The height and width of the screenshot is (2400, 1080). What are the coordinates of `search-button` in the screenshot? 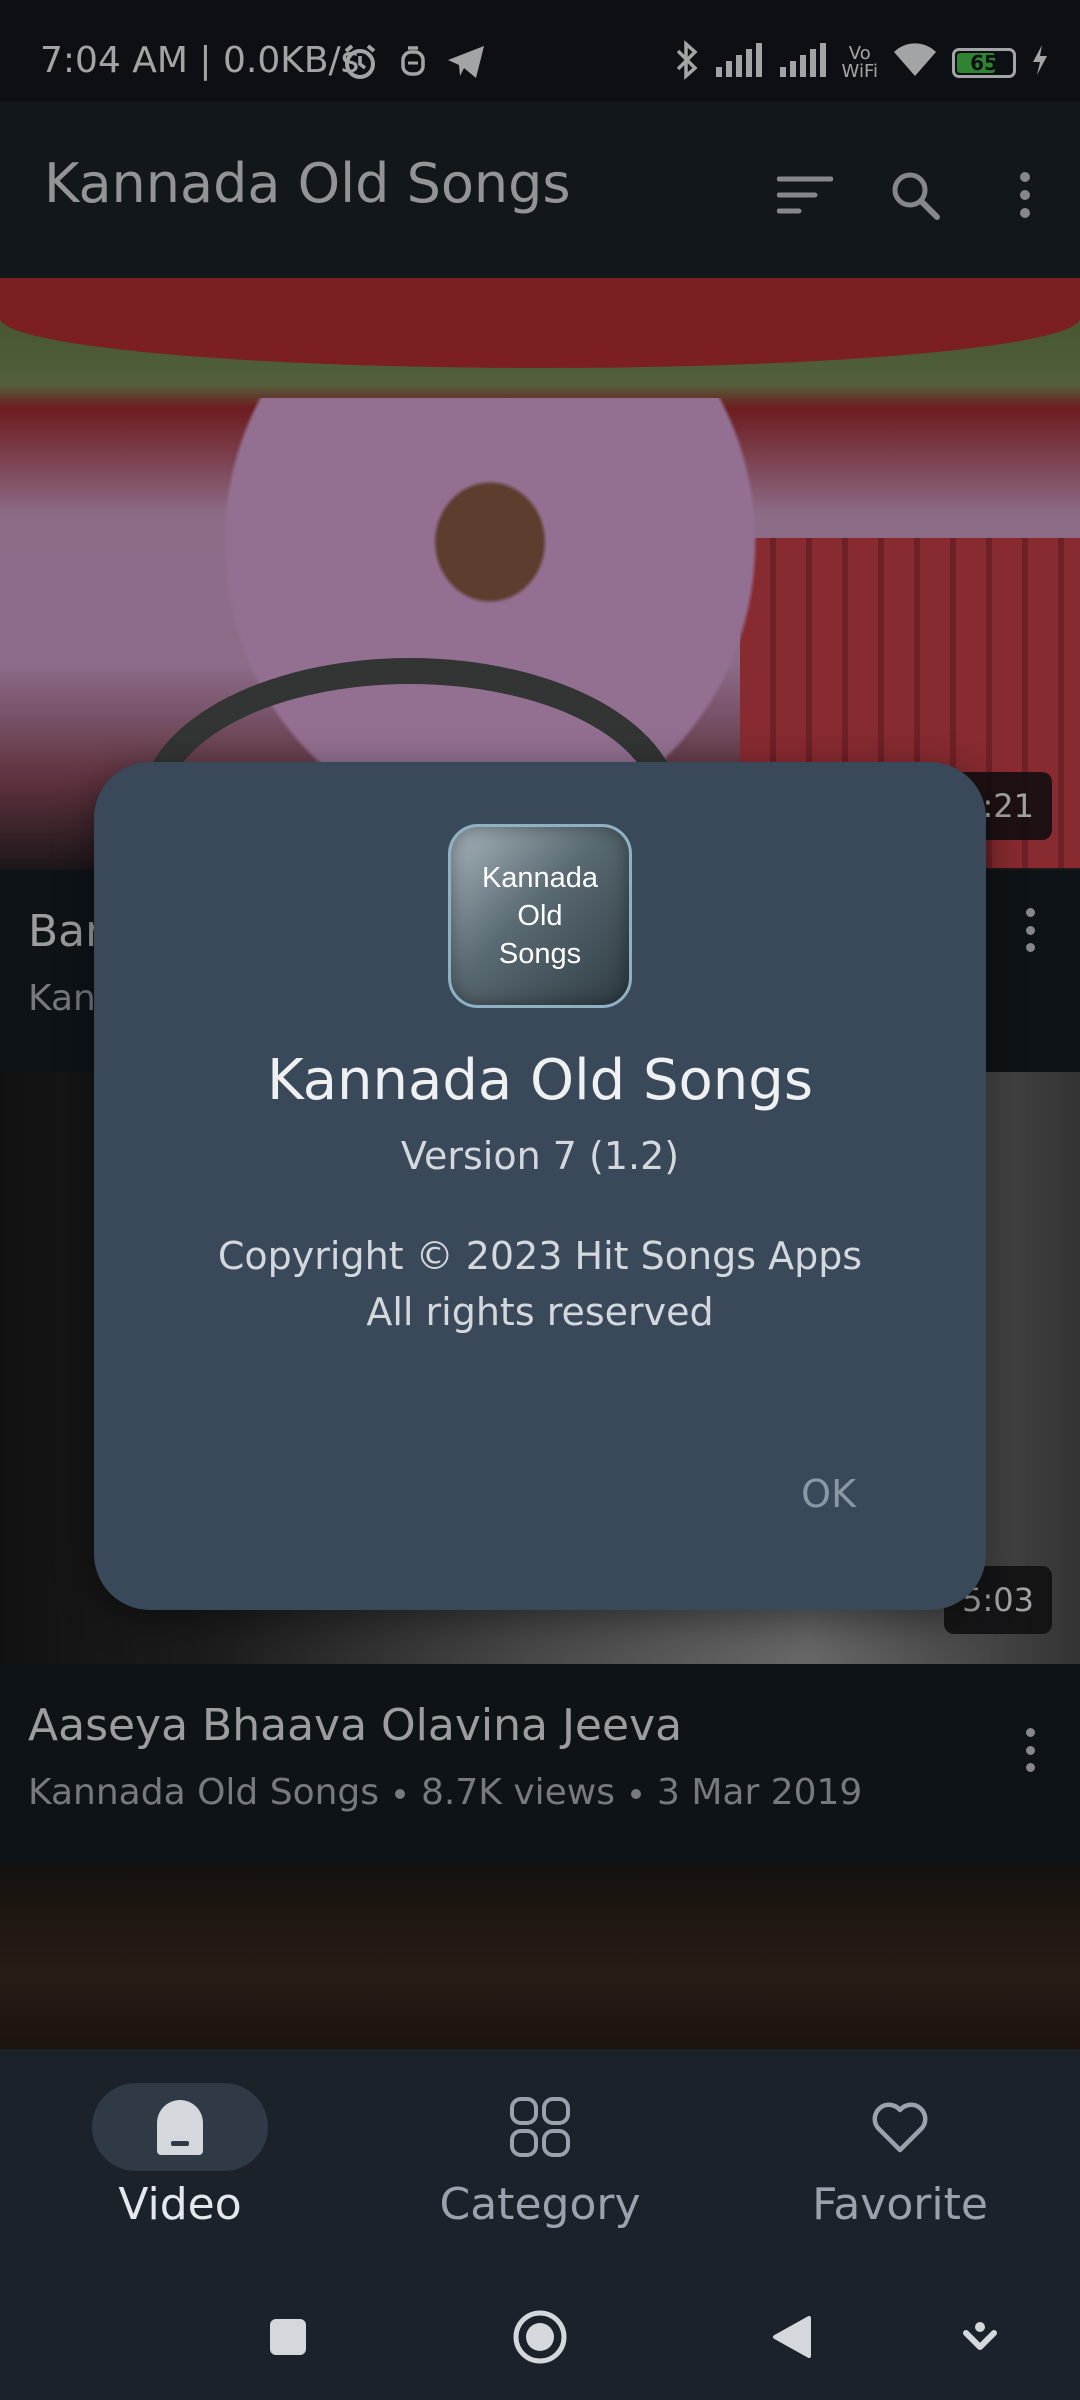 It's located at (915, 195).